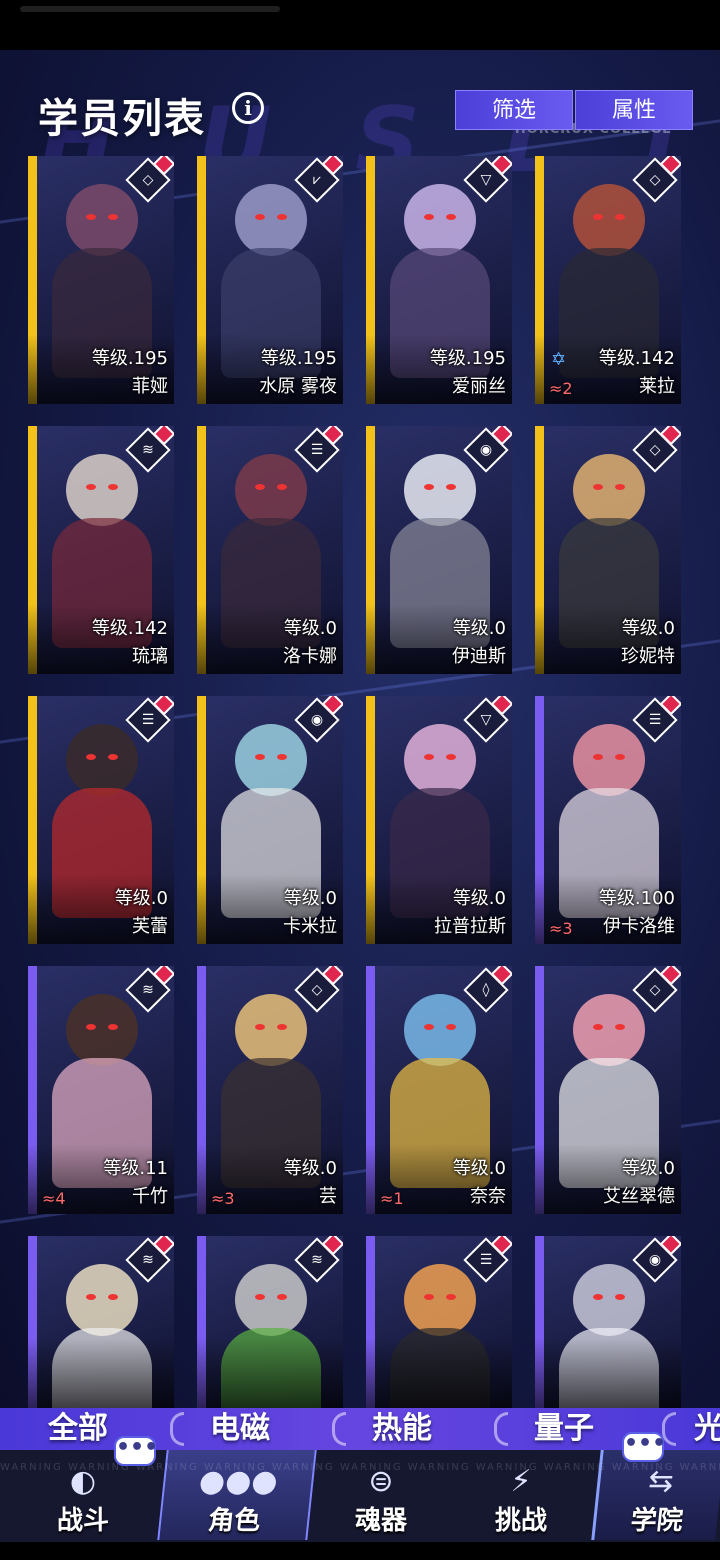 This screenshot has height=1560, width=720. Describe the element at coordinates (608, 550) in the screenshot. I see `character-card: ◇ 等级.0 珍妮特` at that location.